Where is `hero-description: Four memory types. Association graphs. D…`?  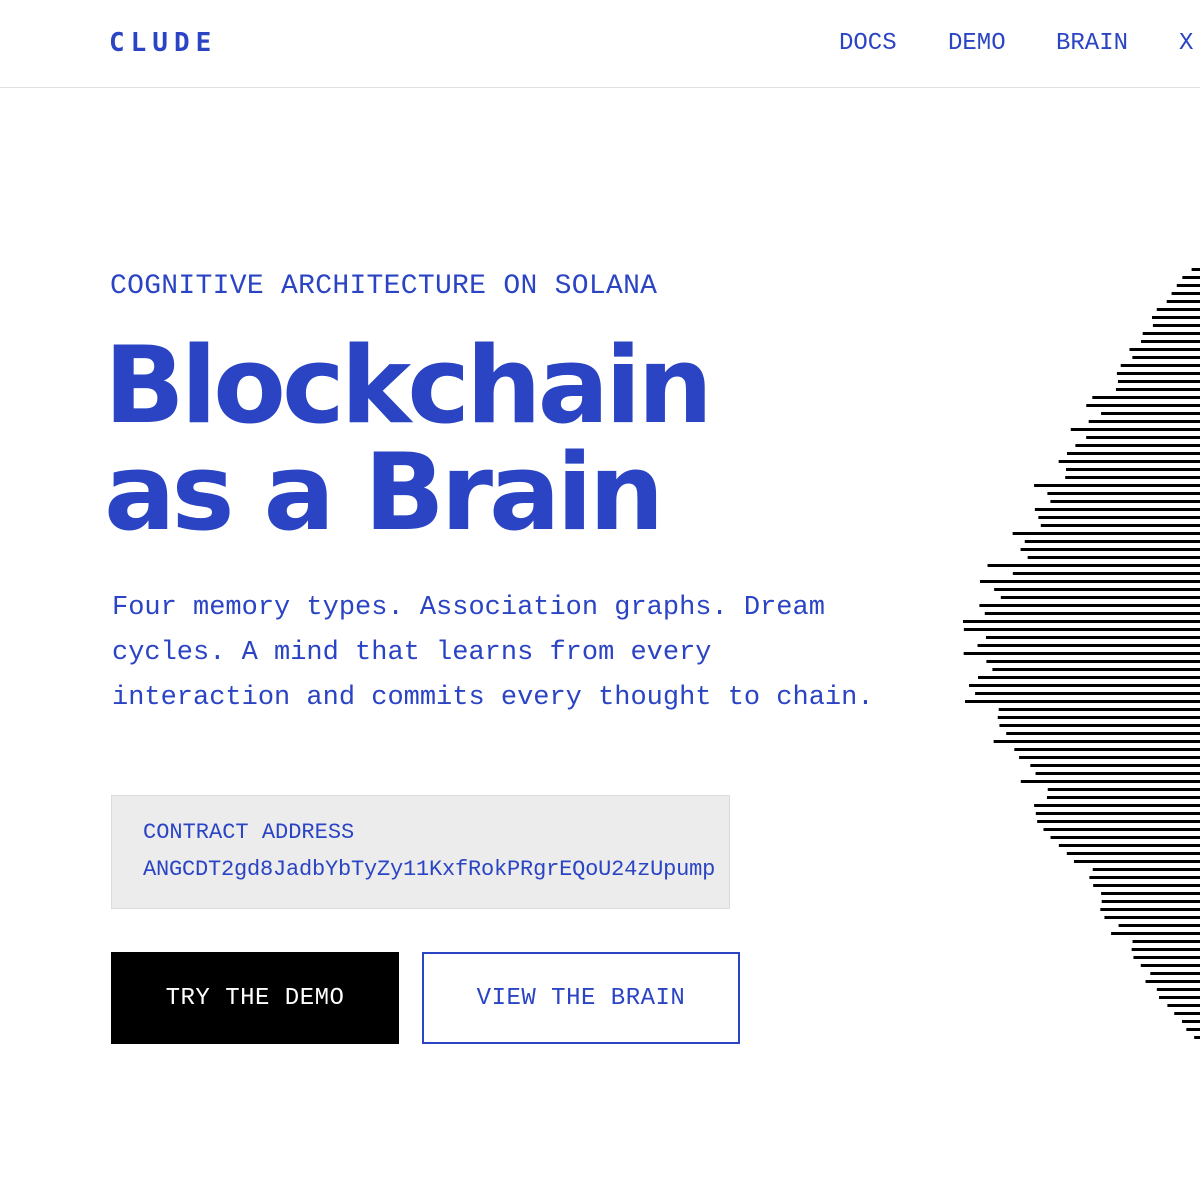 hero-description: Four memory types. Association graphs. D… is located at coordinates (493, 653).